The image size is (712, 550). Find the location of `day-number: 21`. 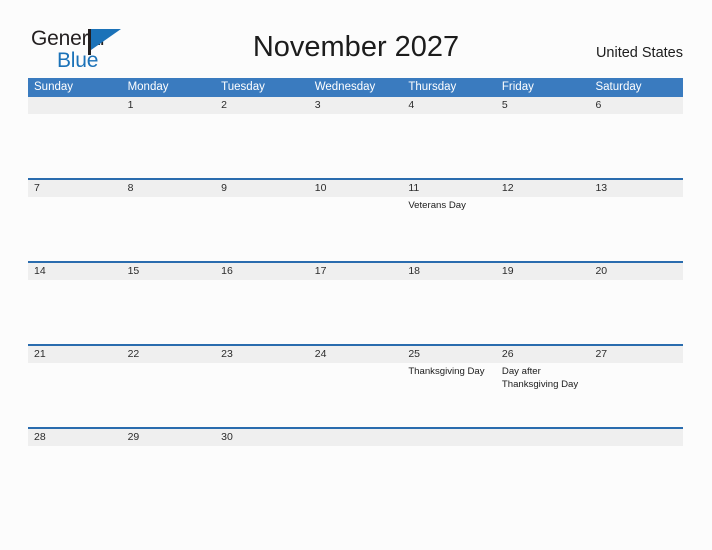

day-number: 21 is located at coordinates (75, 354).